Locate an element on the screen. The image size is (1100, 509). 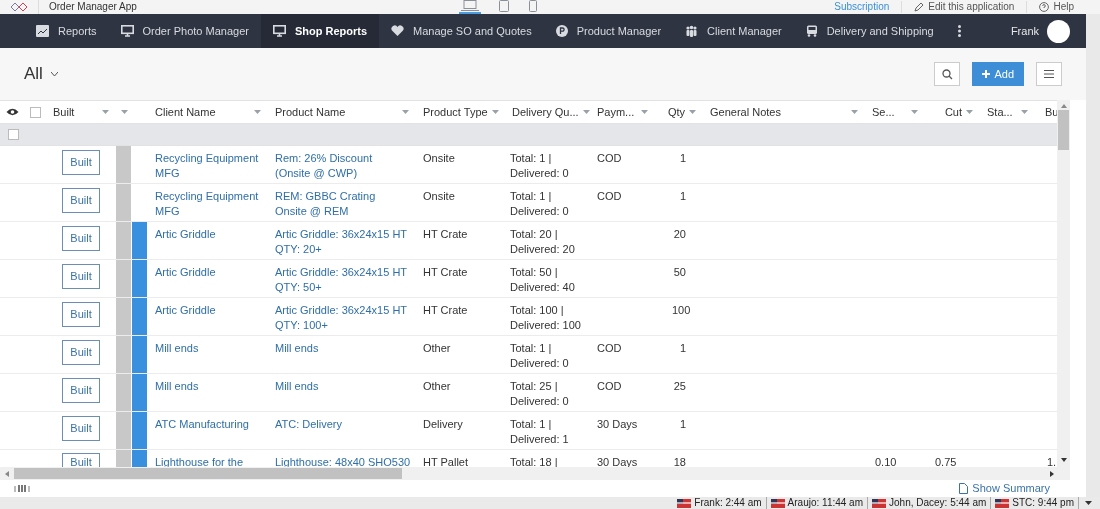
nav-tab: Order Photo Manager is located at coordinates (184, 31).